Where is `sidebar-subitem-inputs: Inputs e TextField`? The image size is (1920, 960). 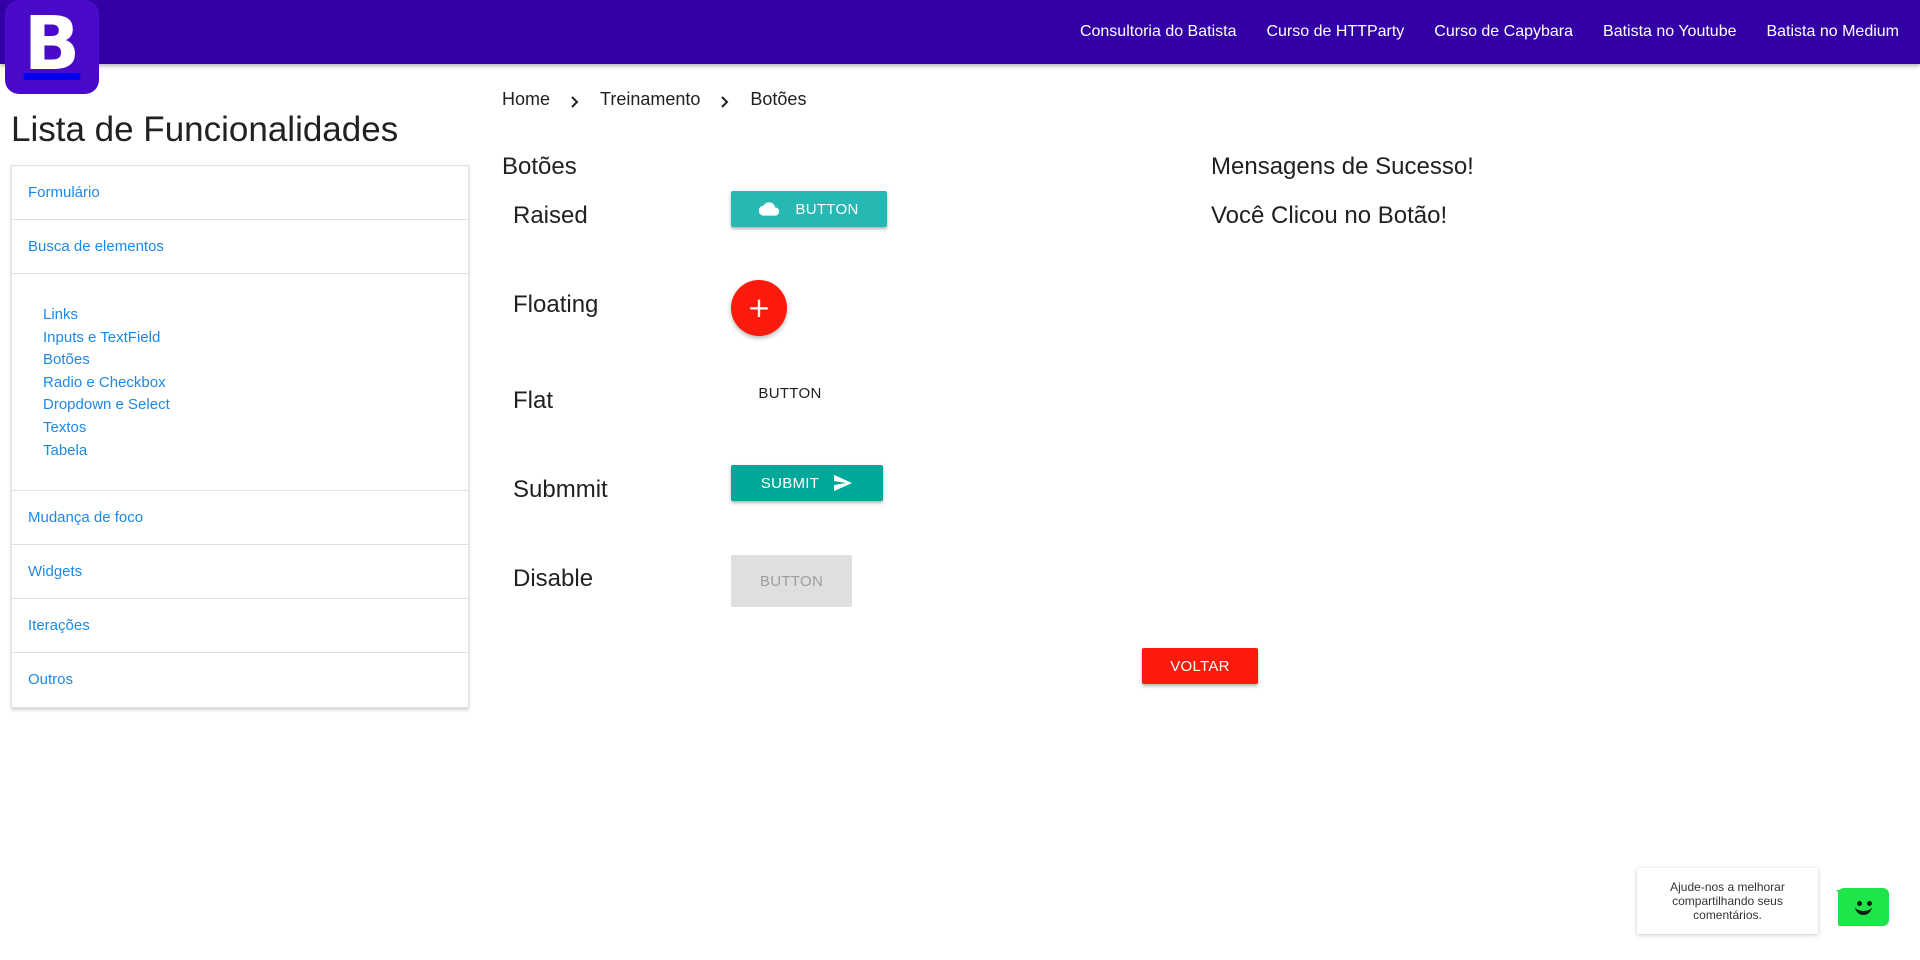
sidebar-subitem-inputs: Inputs e TextField is located at coordinates (255, 338).